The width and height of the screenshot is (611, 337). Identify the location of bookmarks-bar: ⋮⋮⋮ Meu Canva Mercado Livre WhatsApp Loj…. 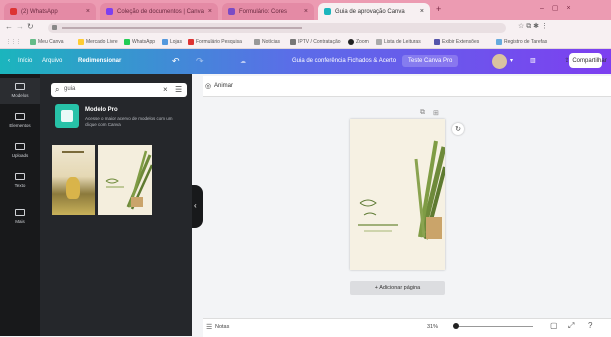
(305, 42).